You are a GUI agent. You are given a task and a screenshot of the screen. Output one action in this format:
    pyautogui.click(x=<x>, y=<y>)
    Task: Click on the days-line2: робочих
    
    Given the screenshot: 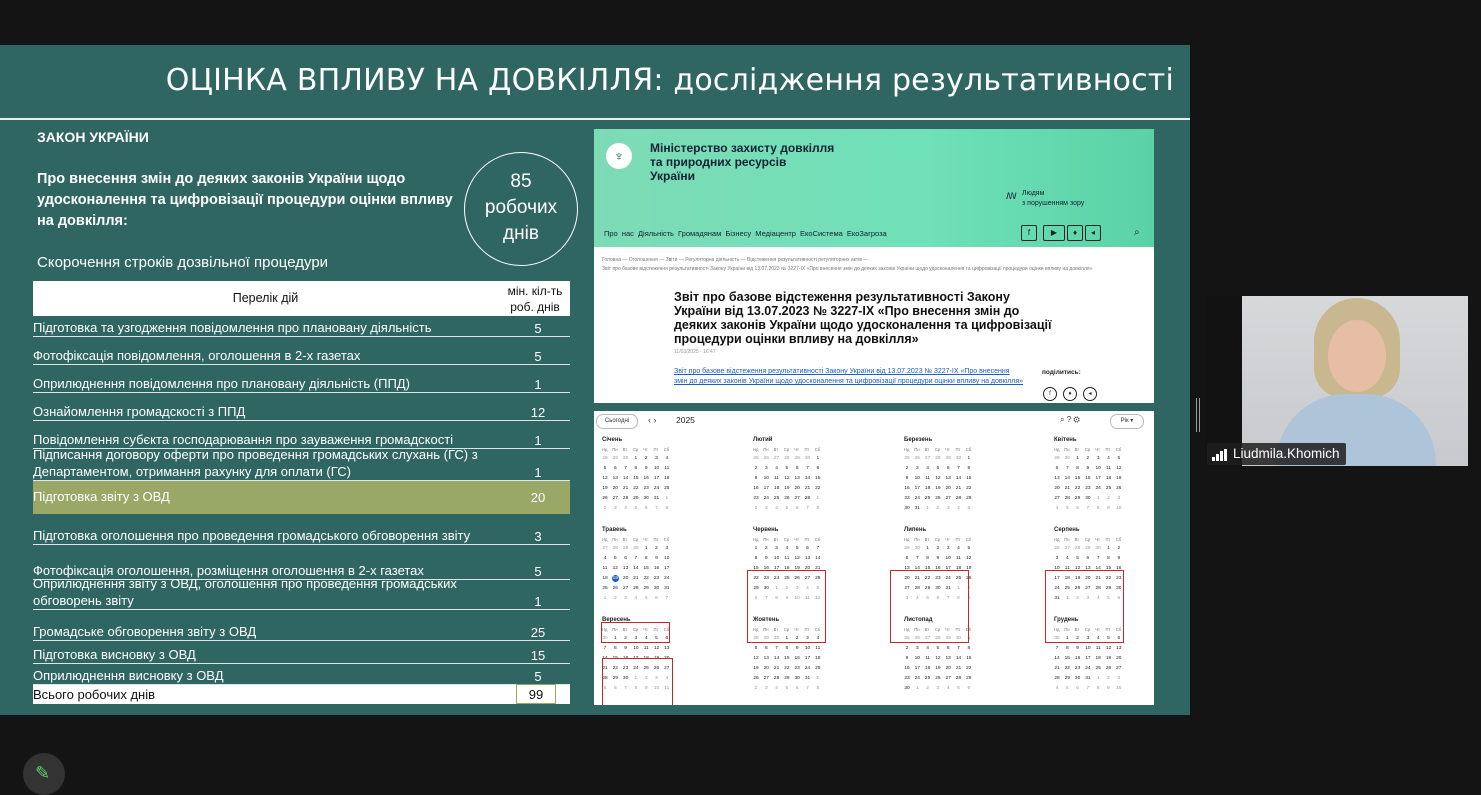 What is the action you would take?
    pyautogui.click(x=521, y=207)
    